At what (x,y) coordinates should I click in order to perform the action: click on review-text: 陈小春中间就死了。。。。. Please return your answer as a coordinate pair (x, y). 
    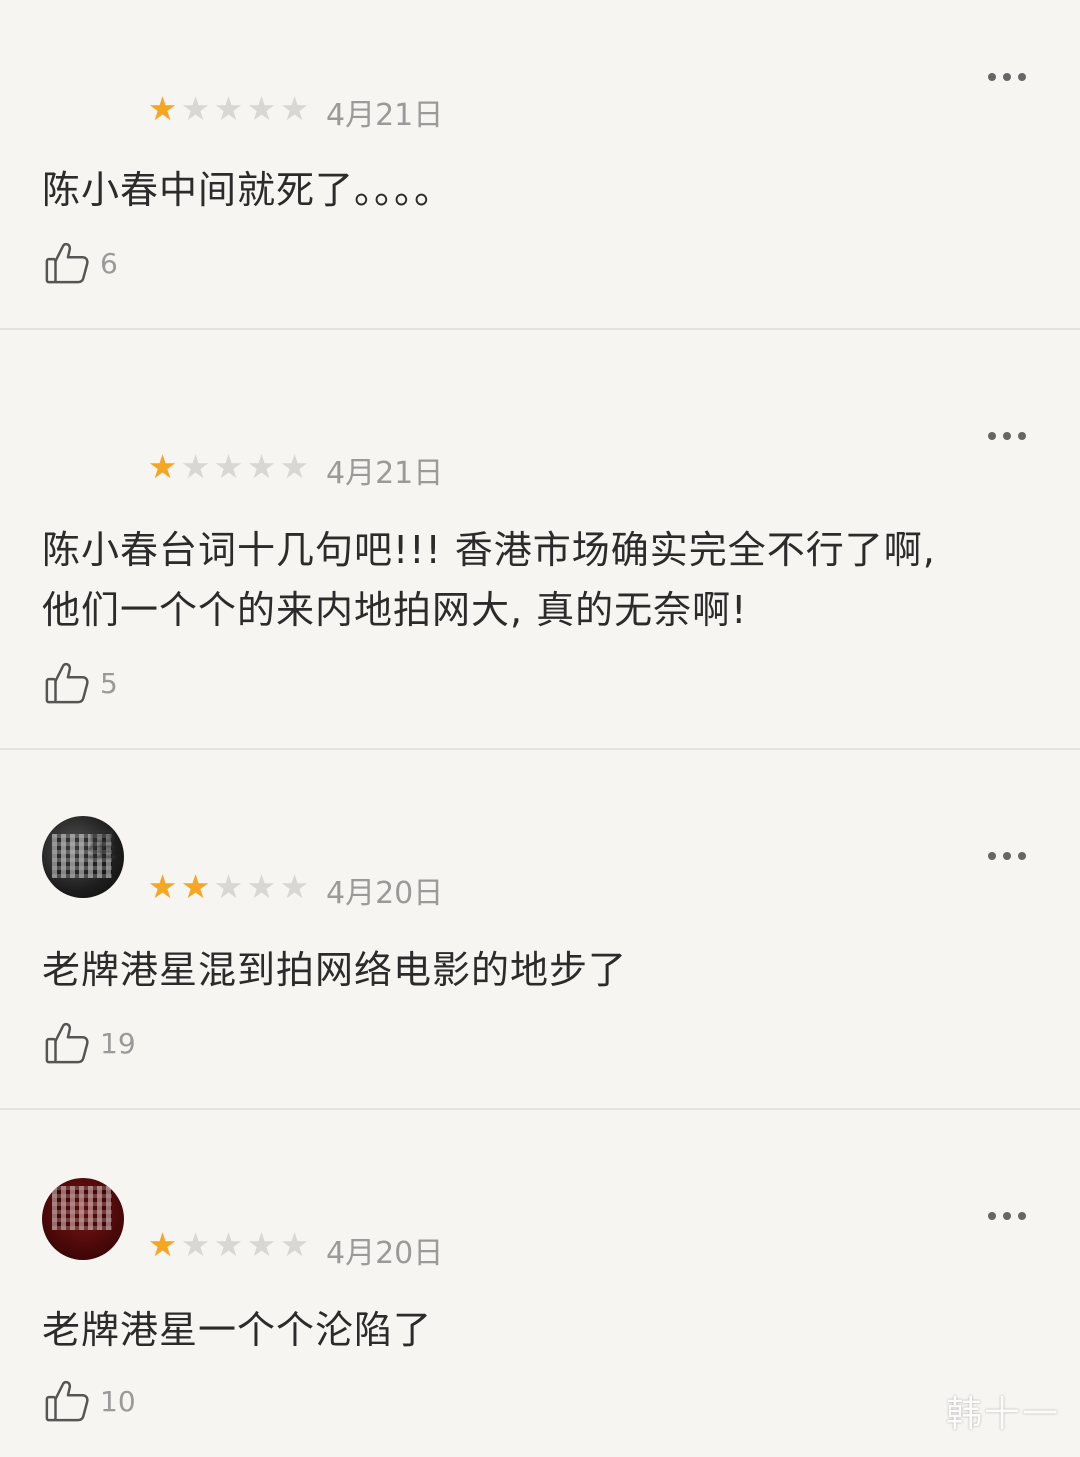
    Looking at the image, I should click on (248, 190).